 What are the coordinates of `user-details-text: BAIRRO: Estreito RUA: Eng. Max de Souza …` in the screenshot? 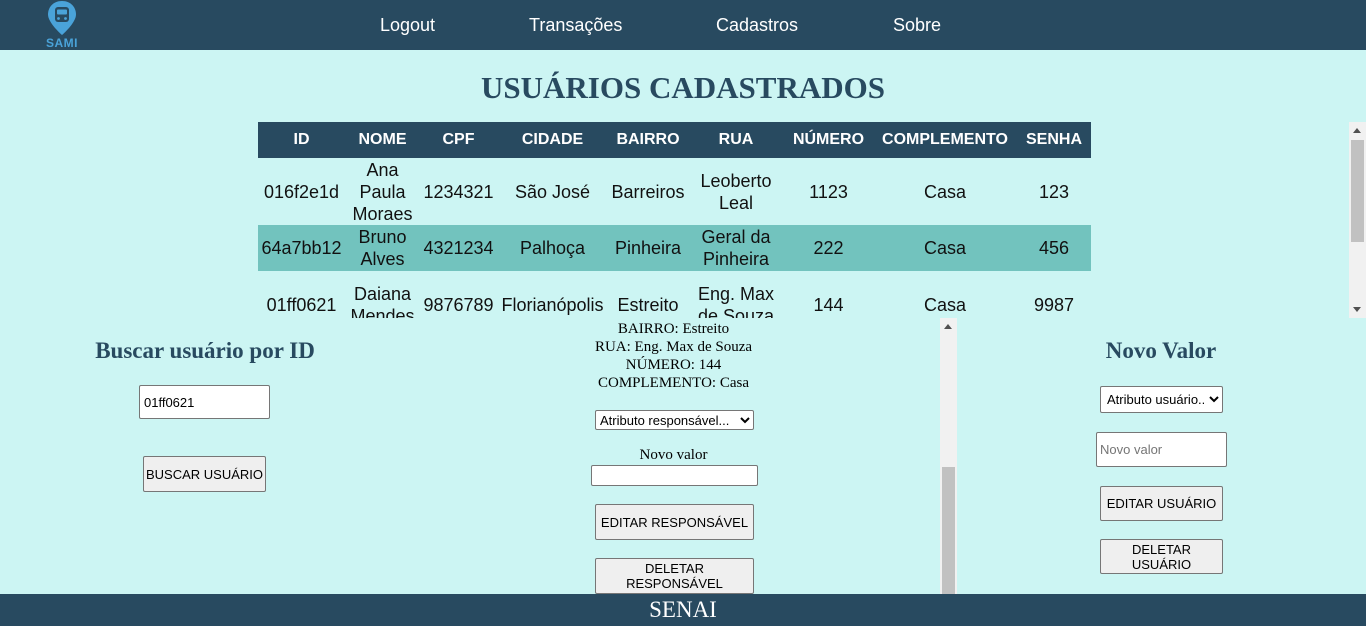 It's located at (673, 356).